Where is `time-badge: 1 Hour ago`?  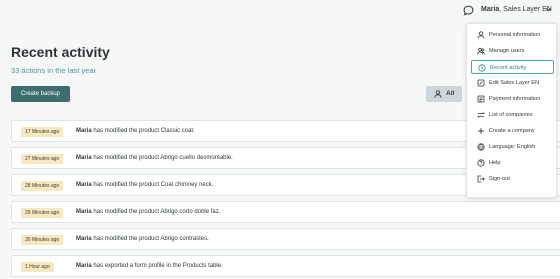 time-badge: 1 Hour ago is located at coordinates (37, 267).